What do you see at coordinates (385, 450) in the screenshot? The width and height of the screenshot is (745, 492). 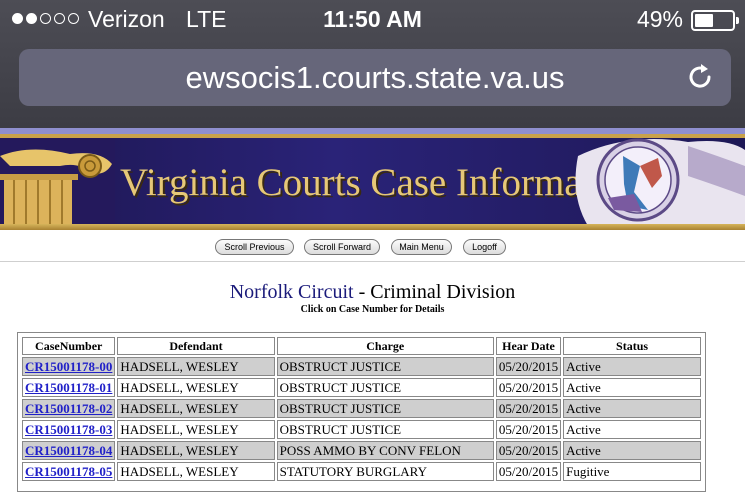 I see `charge-cell: POSS AMMO BY CONV FELON` at bounding box center [385, 450].